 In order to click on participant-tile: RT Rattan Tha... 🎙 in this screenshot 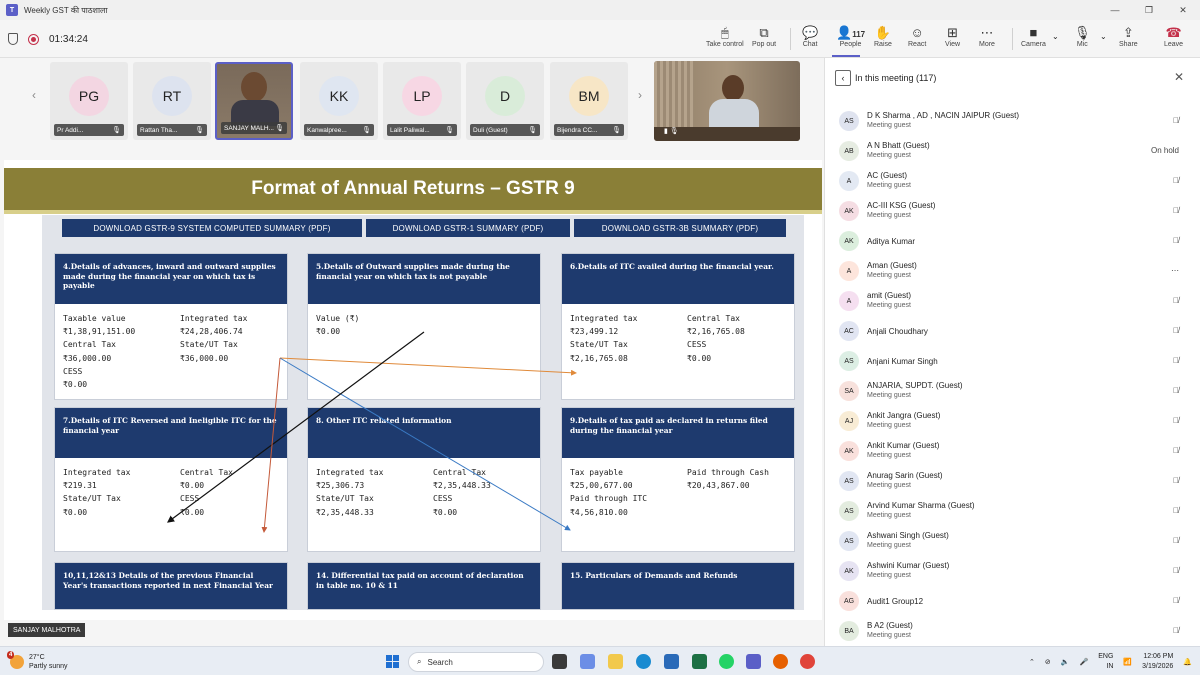, I will do `click(172, 101)`.